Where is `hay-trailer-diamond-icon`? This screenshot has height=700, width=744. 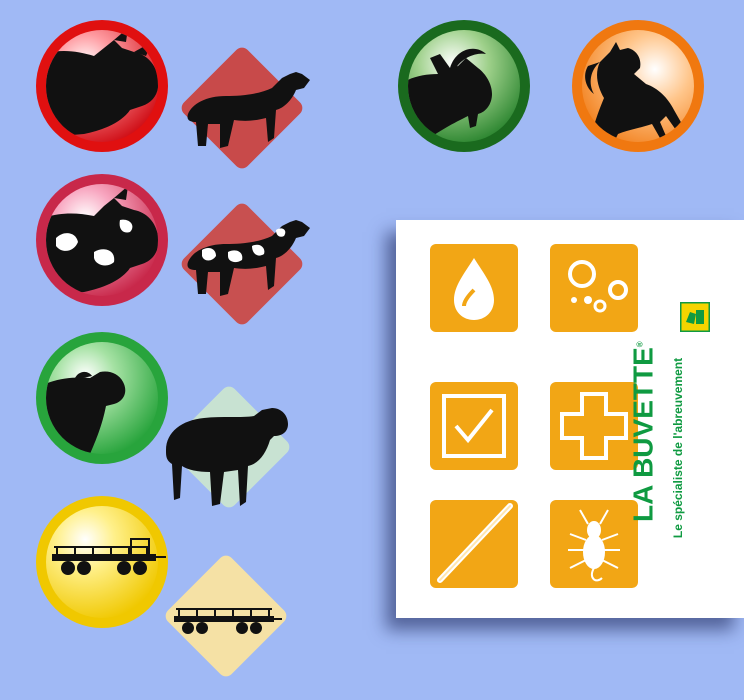
hay-trailer-diamond-icon is located at coordinates (226, 616).